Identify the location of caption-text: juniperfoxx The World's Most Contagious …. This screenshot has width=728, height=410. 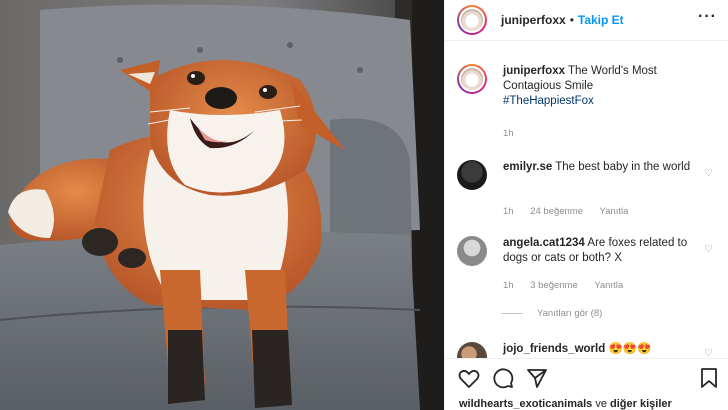
(598, 86).